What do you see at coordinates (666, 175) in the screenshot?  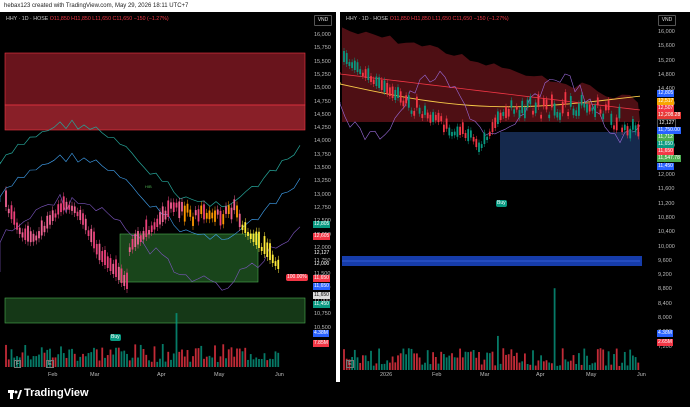 I see `right-y-tick: 12,000` at bounding box center [666, 175].